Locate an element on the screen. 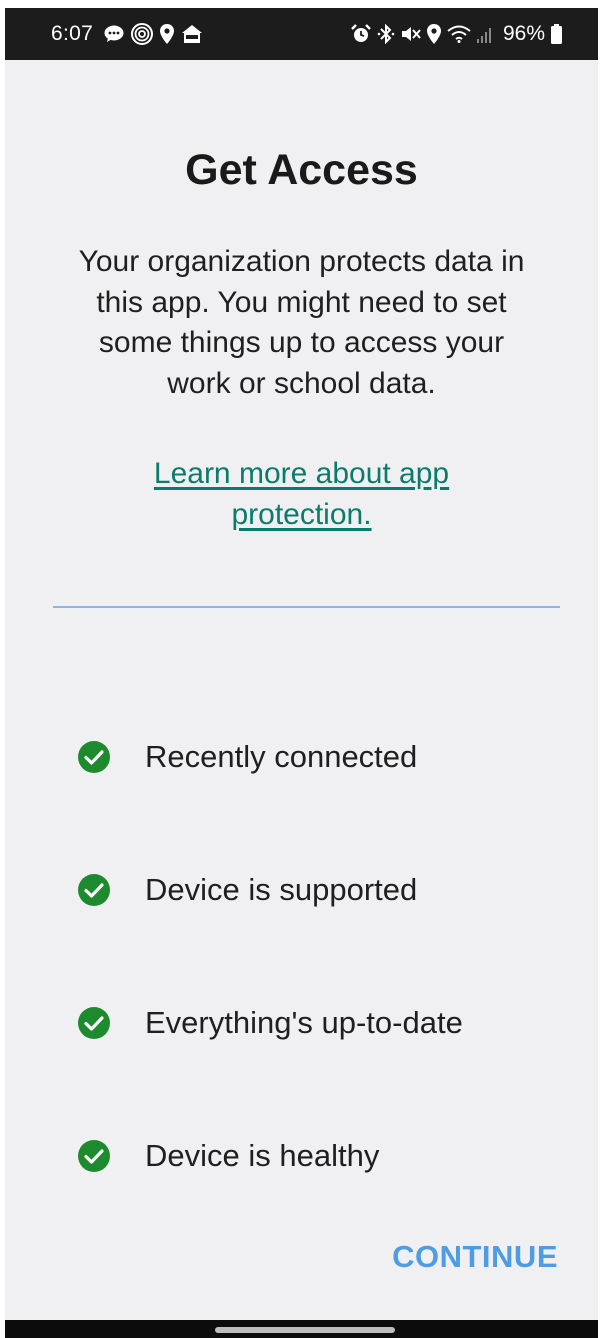 The image size is (603, 1338). mute-icon is located at coordinates (411, 34).